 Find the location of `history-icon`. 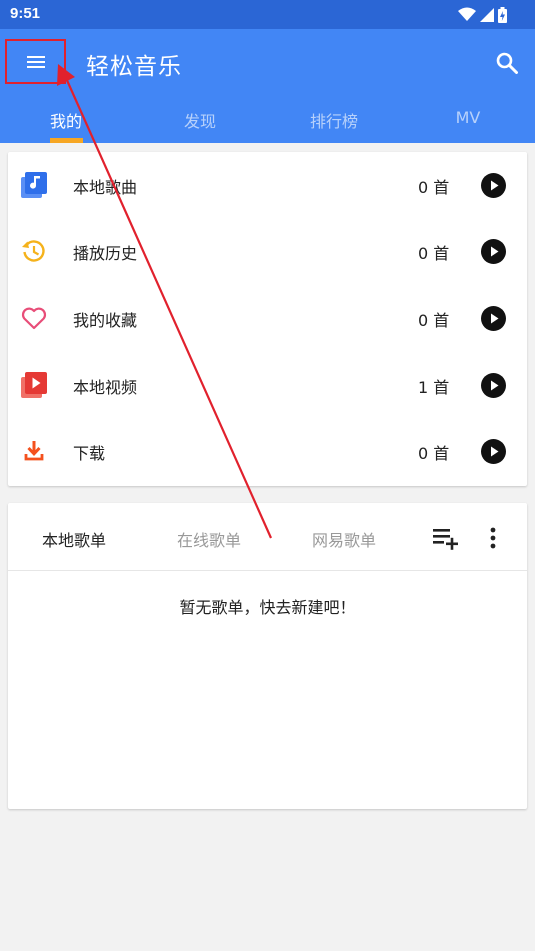

history-icon is located at coordinates (33, 251).